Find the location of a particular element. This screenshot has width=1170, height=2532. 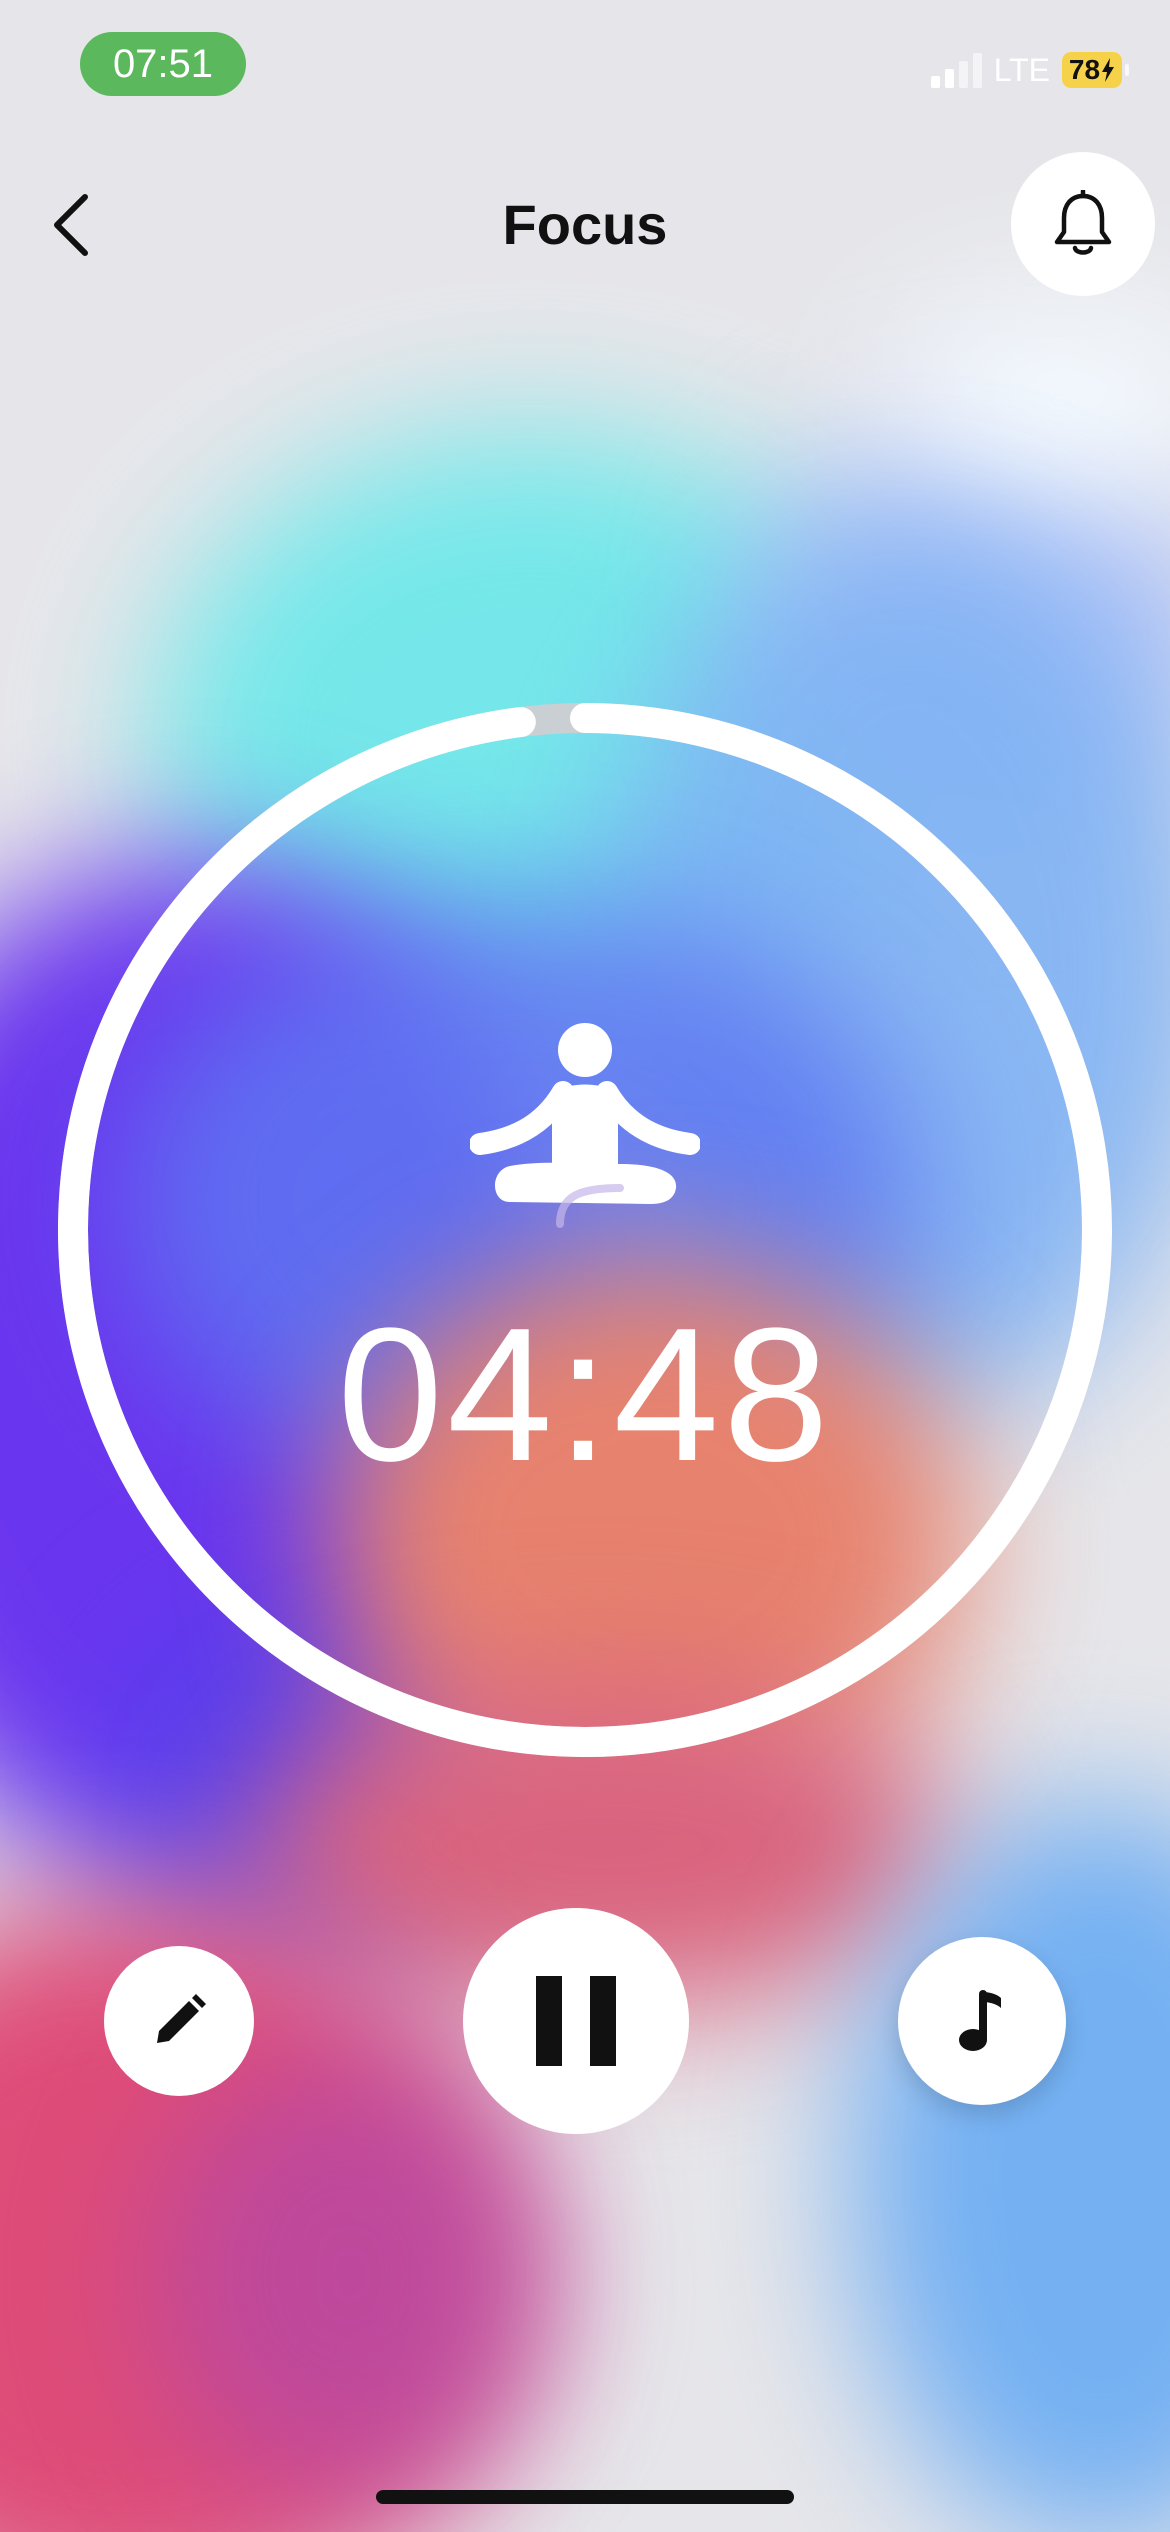

edit-button is located at coordinates (179, 2021).